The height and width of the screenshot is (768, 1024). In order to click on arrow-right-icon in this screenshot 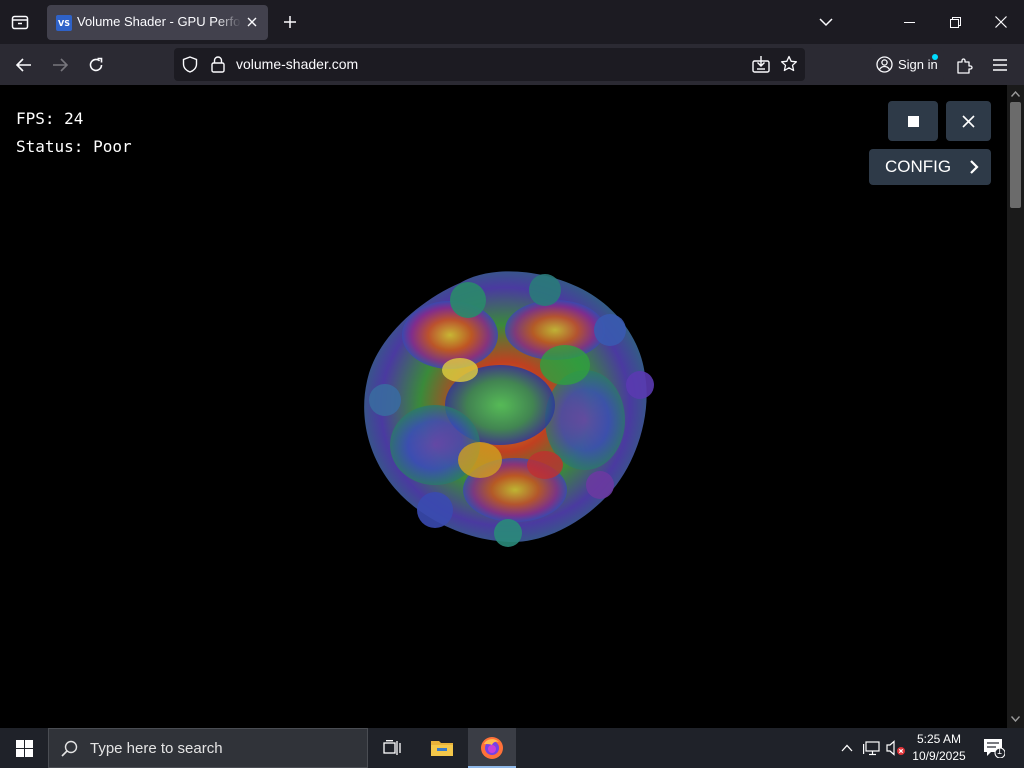, I will do `click(60, 65)`.